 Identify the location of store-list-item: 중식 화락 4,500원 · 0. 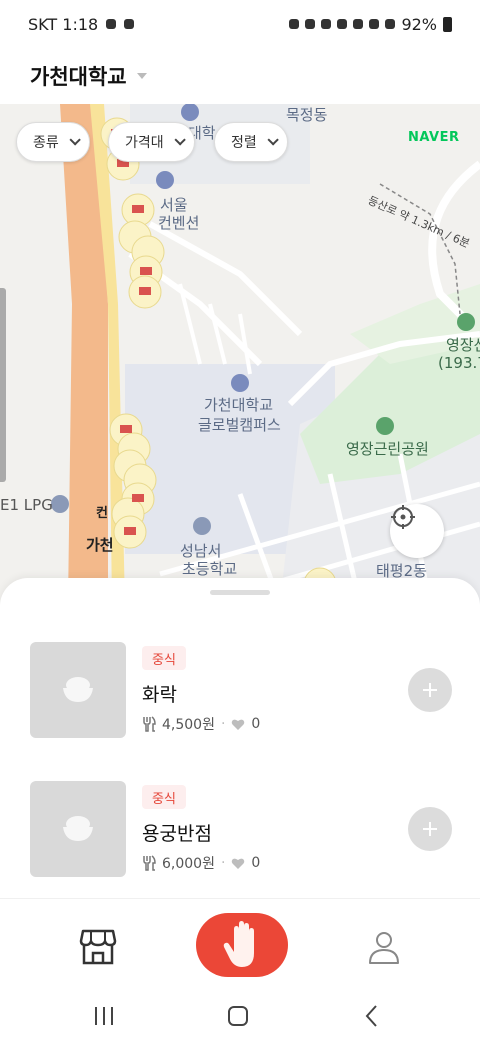
(241, 690).